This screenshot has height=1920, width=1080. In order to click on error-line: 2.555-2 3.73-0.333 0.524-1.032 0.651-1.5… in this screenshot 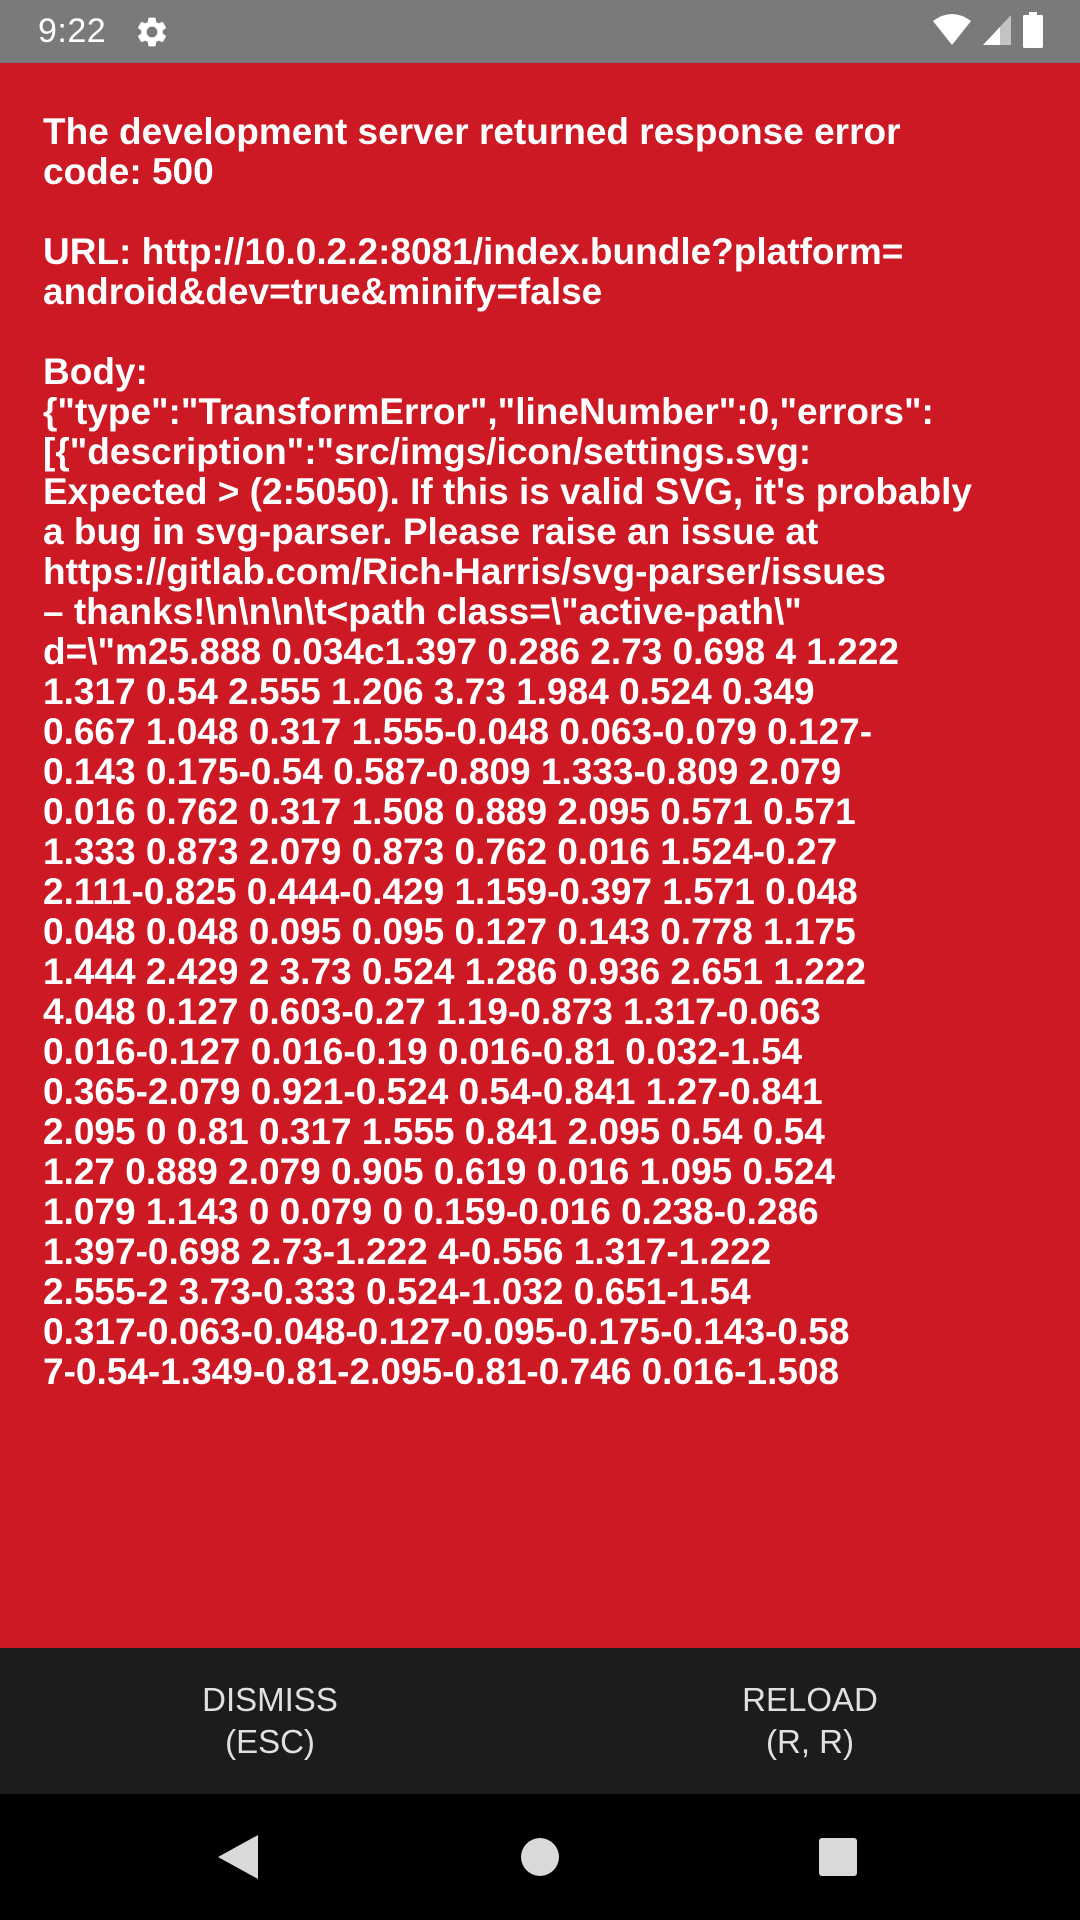, I will do `click(397, 1291)`.